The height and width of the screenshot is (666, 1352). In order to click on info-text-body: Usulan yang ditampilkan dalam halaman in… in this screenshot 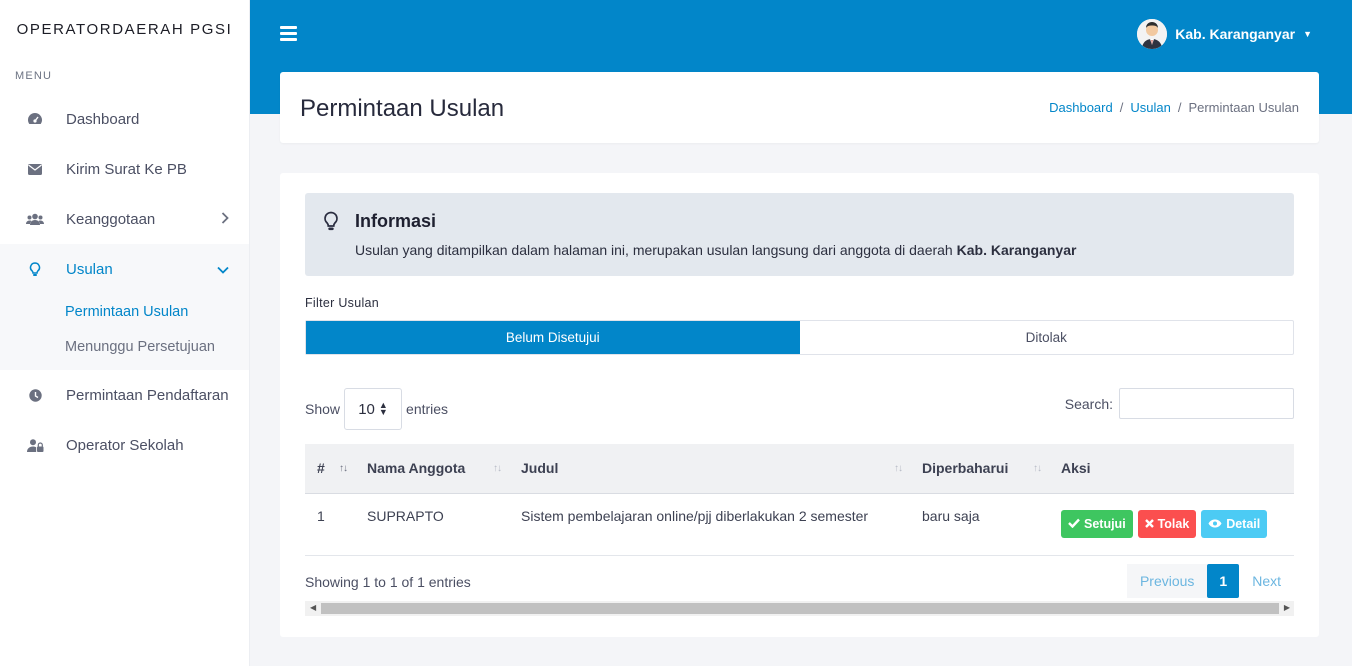, I will do `click(656, 250)`.